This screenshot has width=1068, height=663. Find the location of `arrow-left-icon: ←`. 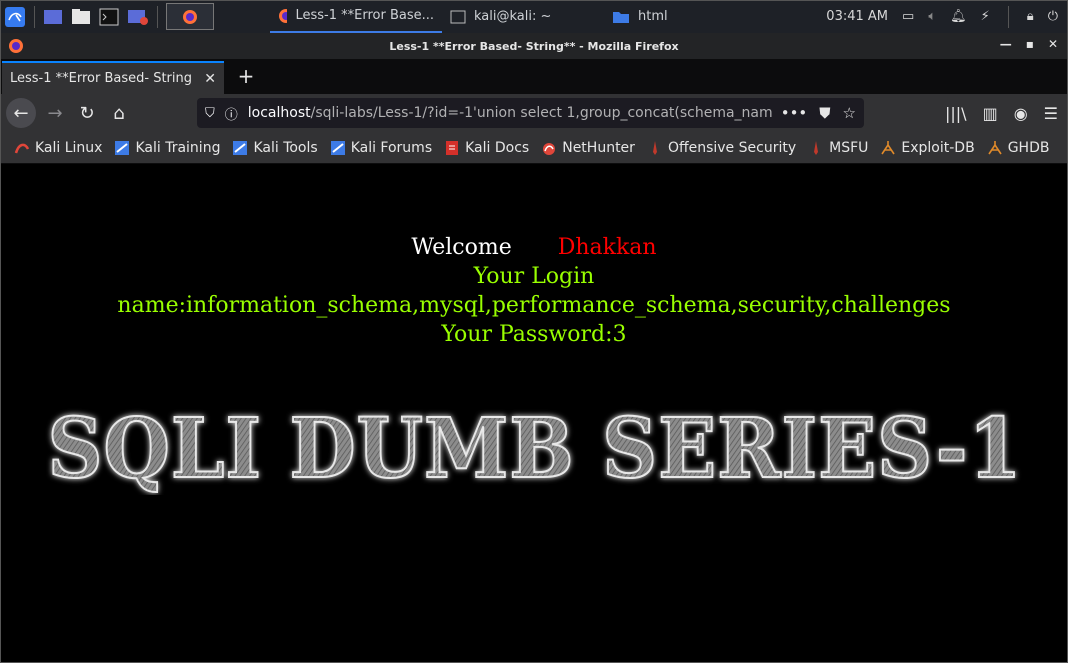

arrow-left-icon: ← is located at coordinates (21, 113).